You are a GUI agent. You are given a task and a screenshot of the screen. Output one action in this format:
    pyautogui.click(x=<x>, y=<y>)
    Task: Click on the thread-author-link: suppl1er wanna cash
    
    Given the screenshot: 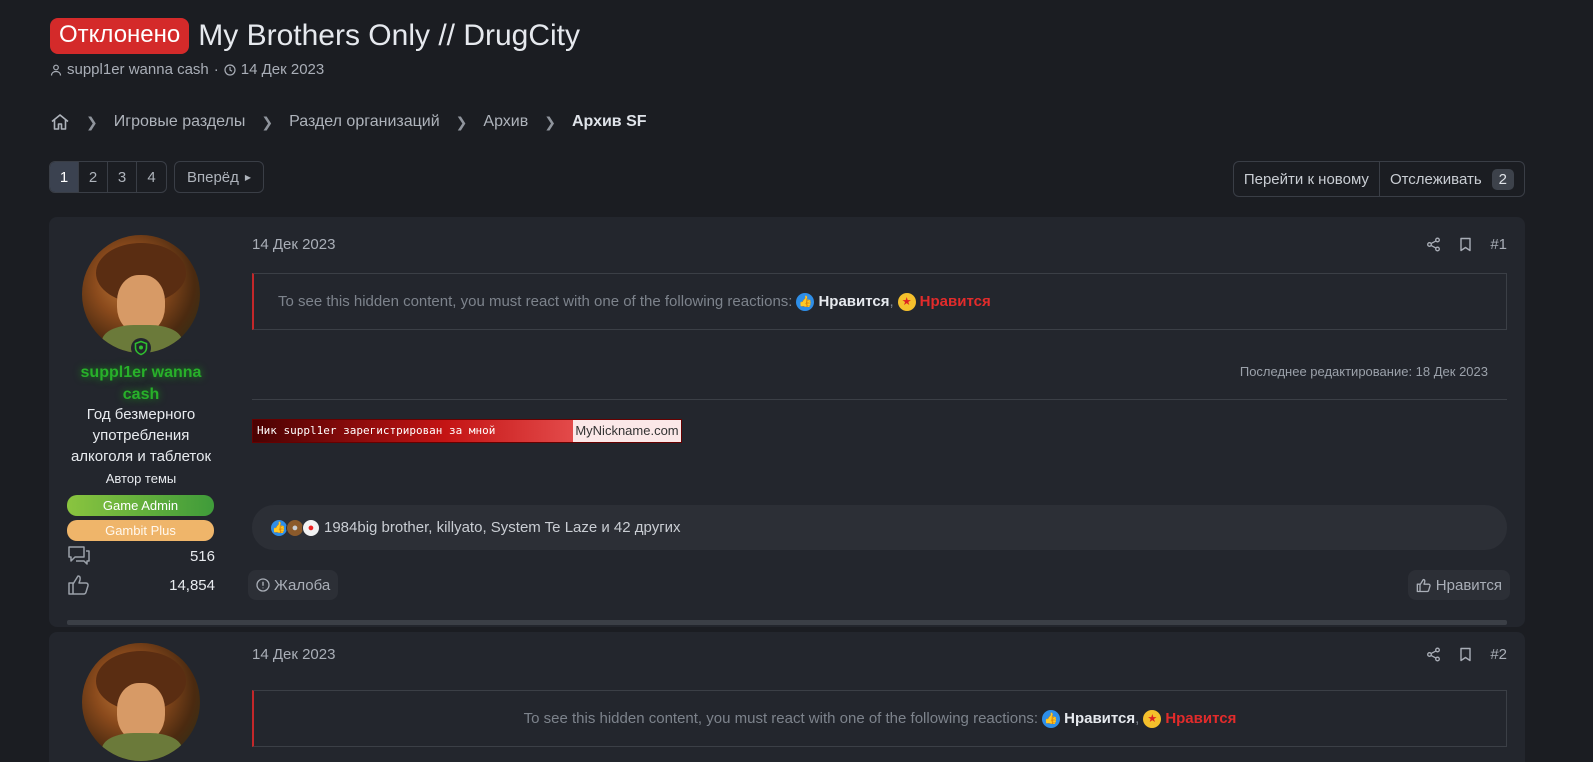 What is the action you would take?
    pyautogui.click(x=138, y=69)
    